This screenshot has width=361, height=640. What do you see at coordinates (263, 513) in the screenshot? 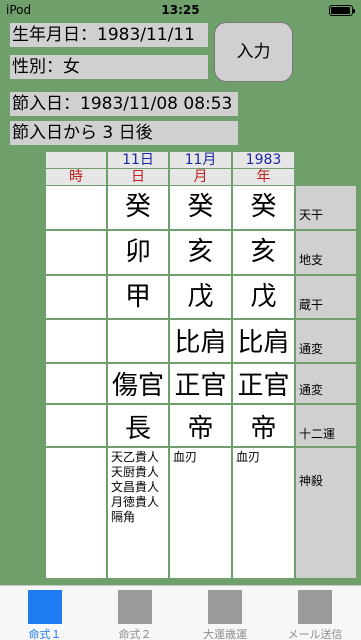
I see `year-shinsatsu: 血刃` at bounding box center [263, 513].